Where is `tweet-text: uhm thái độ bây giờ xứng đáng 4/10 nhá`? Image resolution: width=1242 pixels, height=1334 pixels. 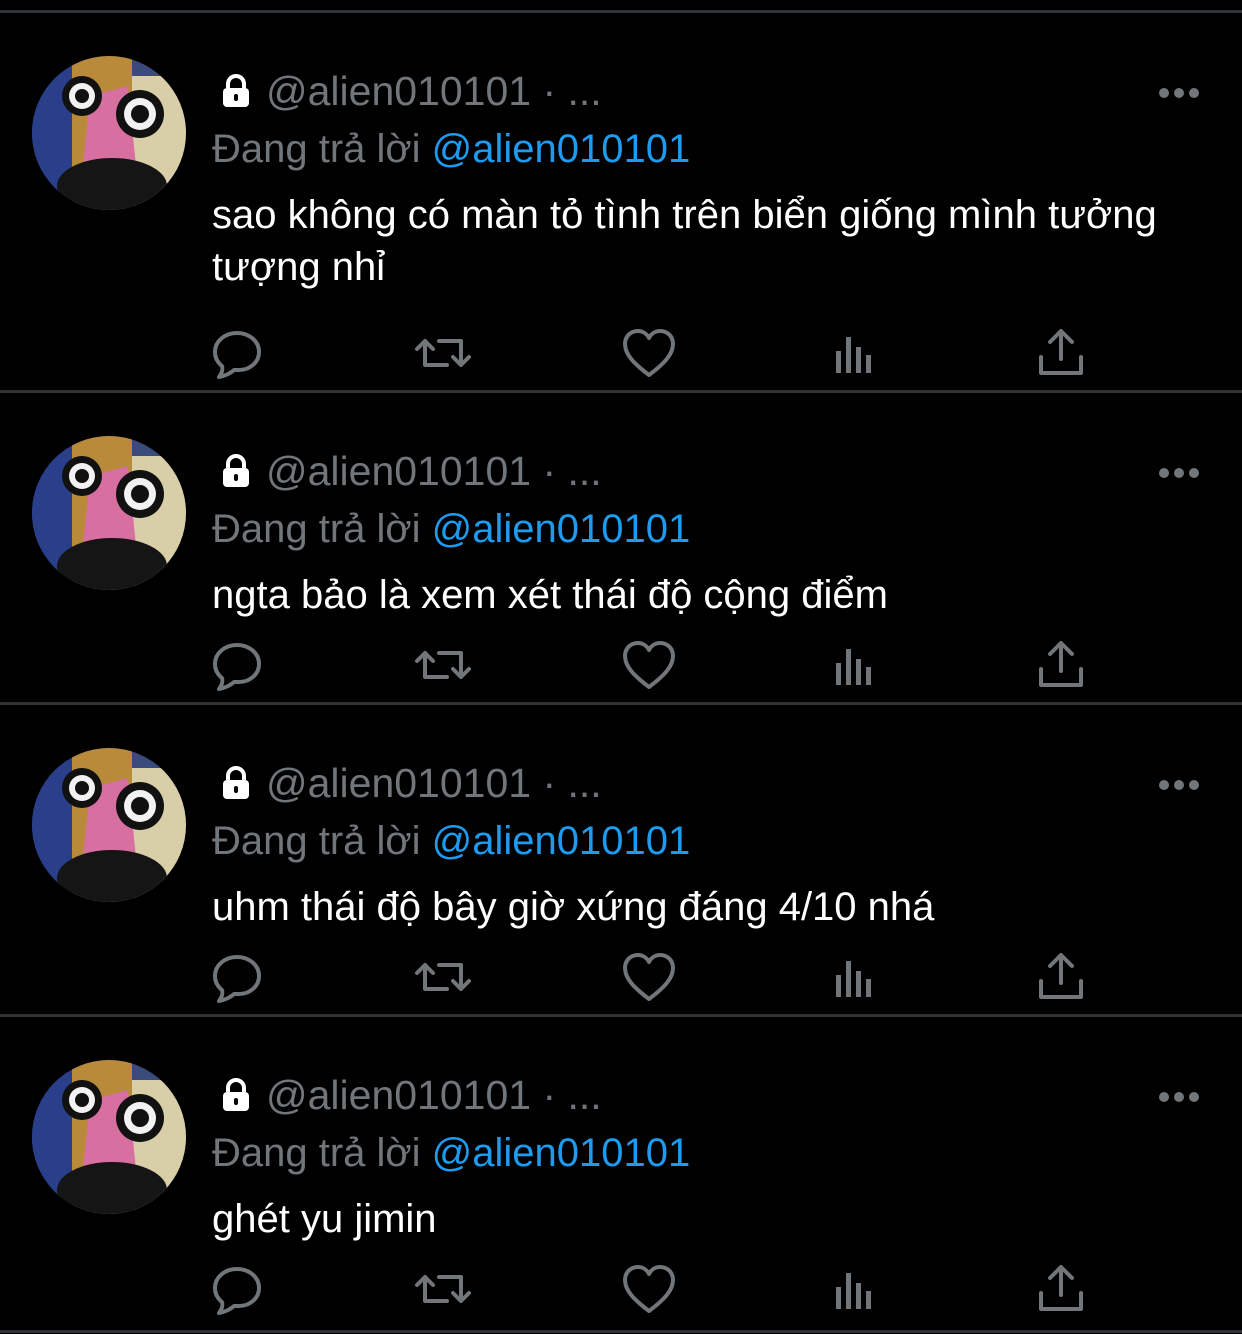 tweet-text: uhm thái độ bây giờ xứng đáng 4/10 nhá is located at coordinates (573, 907).